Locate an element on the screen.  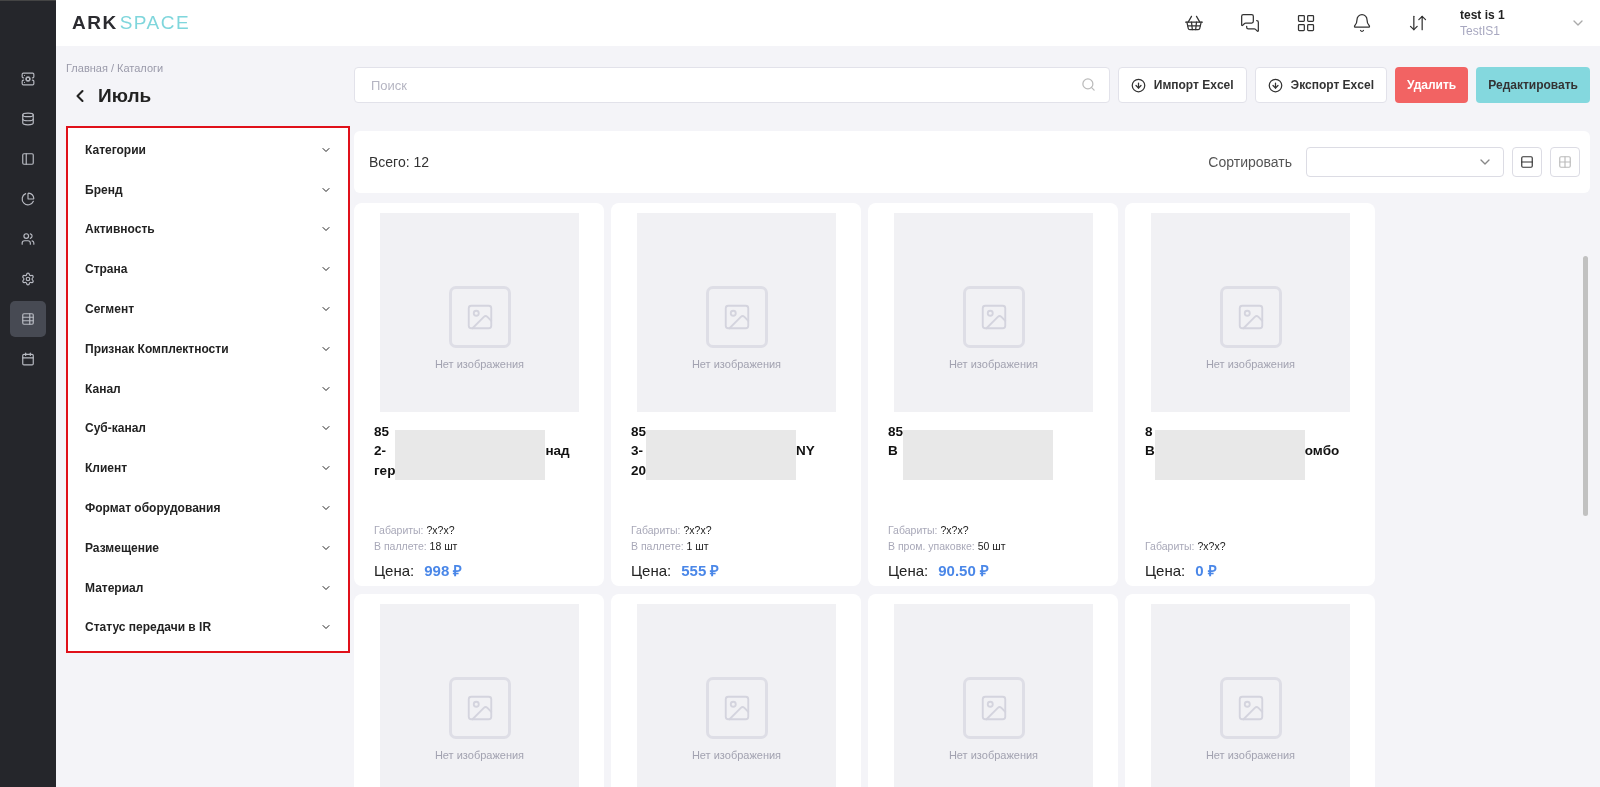
user-login: TestIS1 is located at coordinates (1481, 31).